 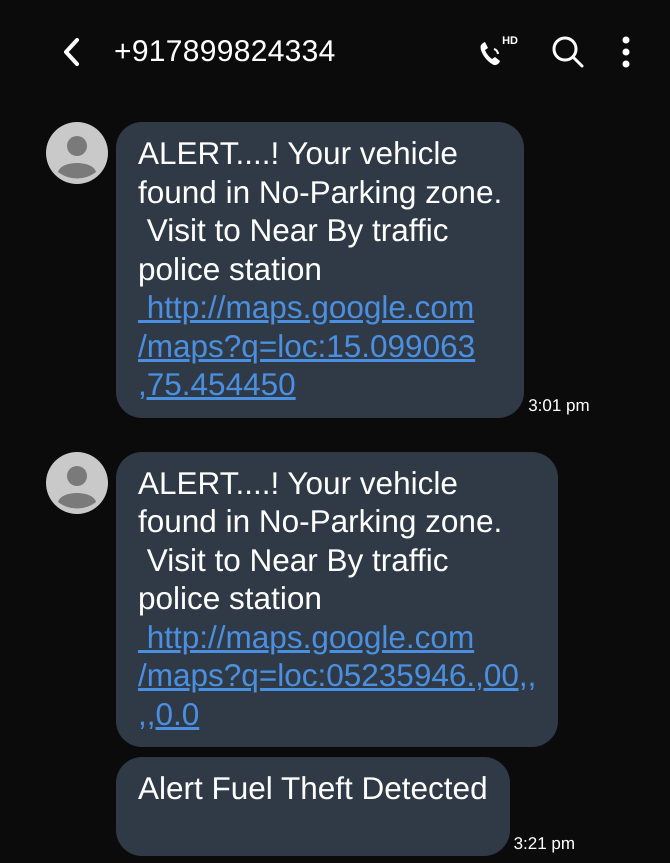 I want to click on message-text: Alert Fuel Theft Detected, so click(x=313, y=788).